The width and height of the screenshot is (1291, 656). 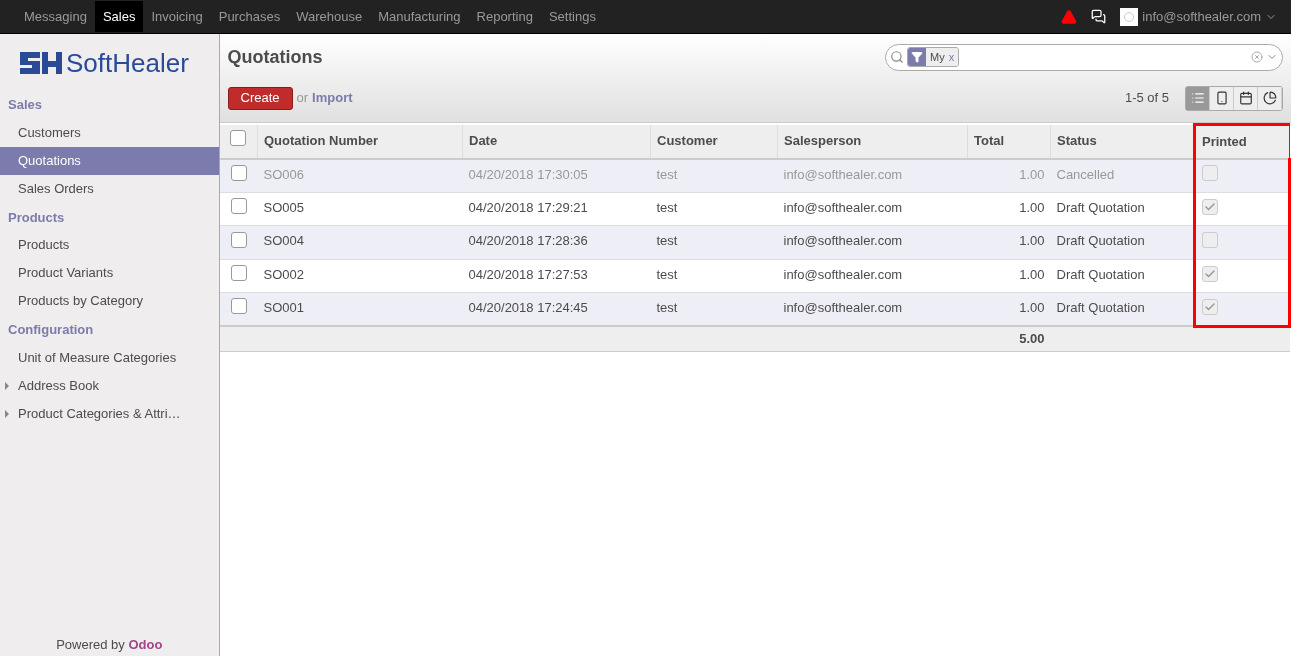 I want to click on filter-facet: My x, so click(x=933, y=57).